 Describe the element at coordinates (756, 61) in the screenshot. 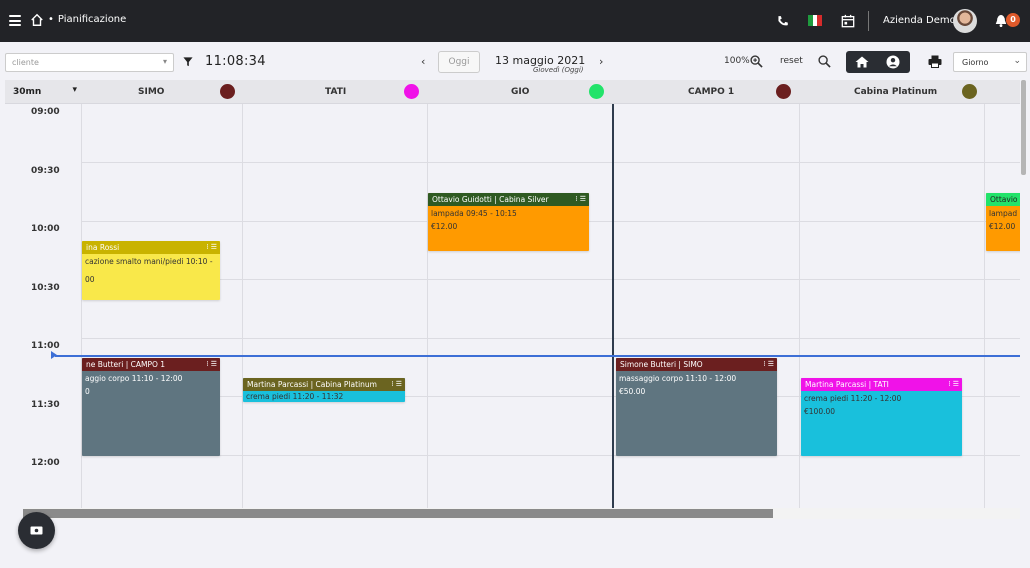

I see `zoom-in-icon` at that location.